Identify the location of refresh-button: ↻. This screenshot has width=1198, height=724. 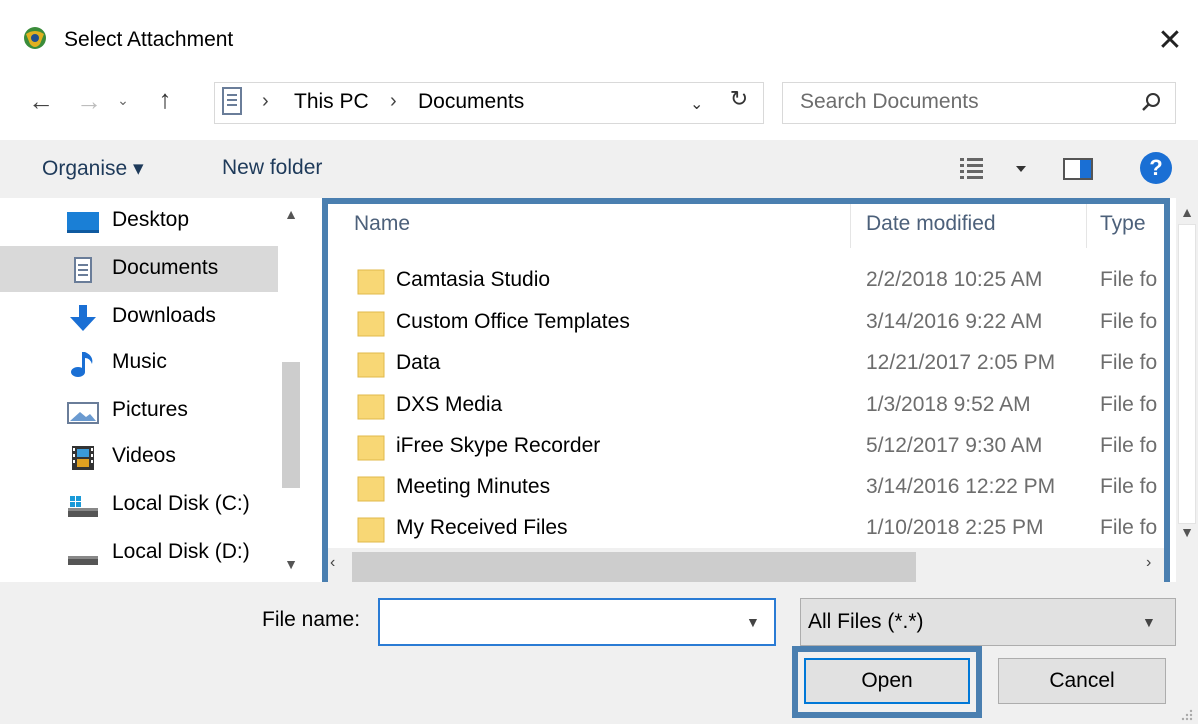
(739, 102).